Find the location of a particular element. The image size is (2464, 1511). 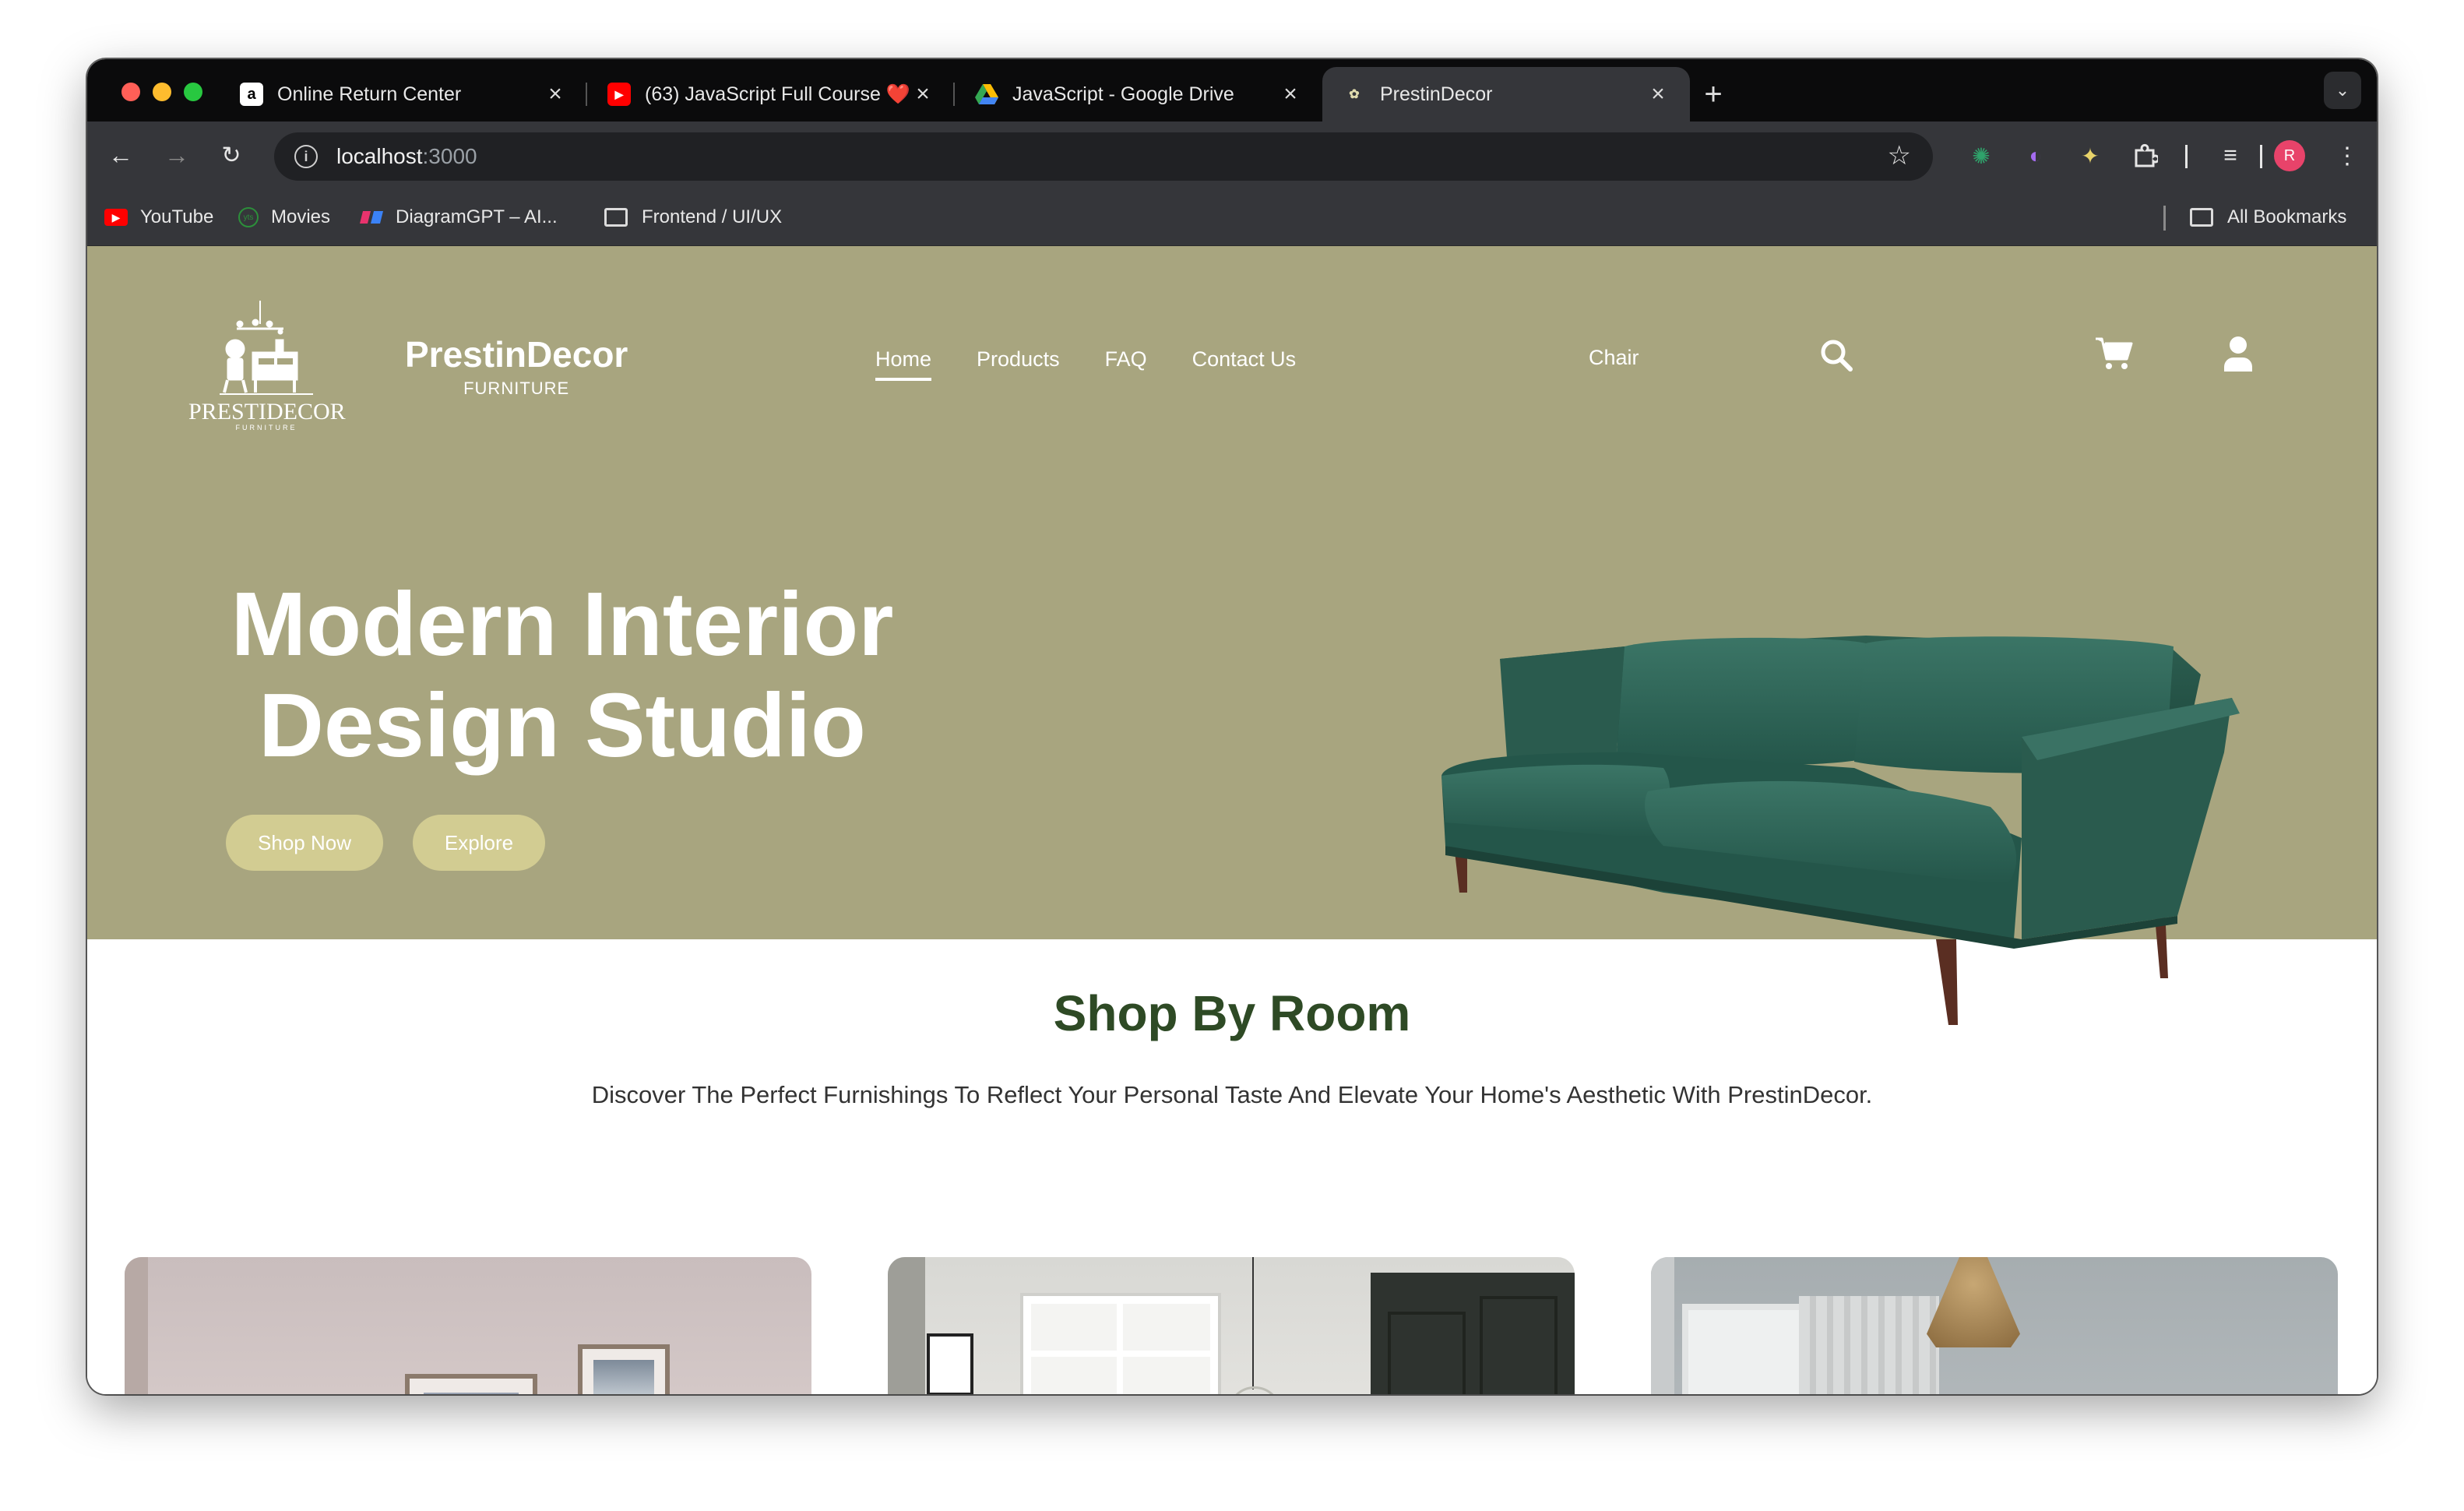

brand-subtitle: FURNITURE is located at coordinates (516, 388).